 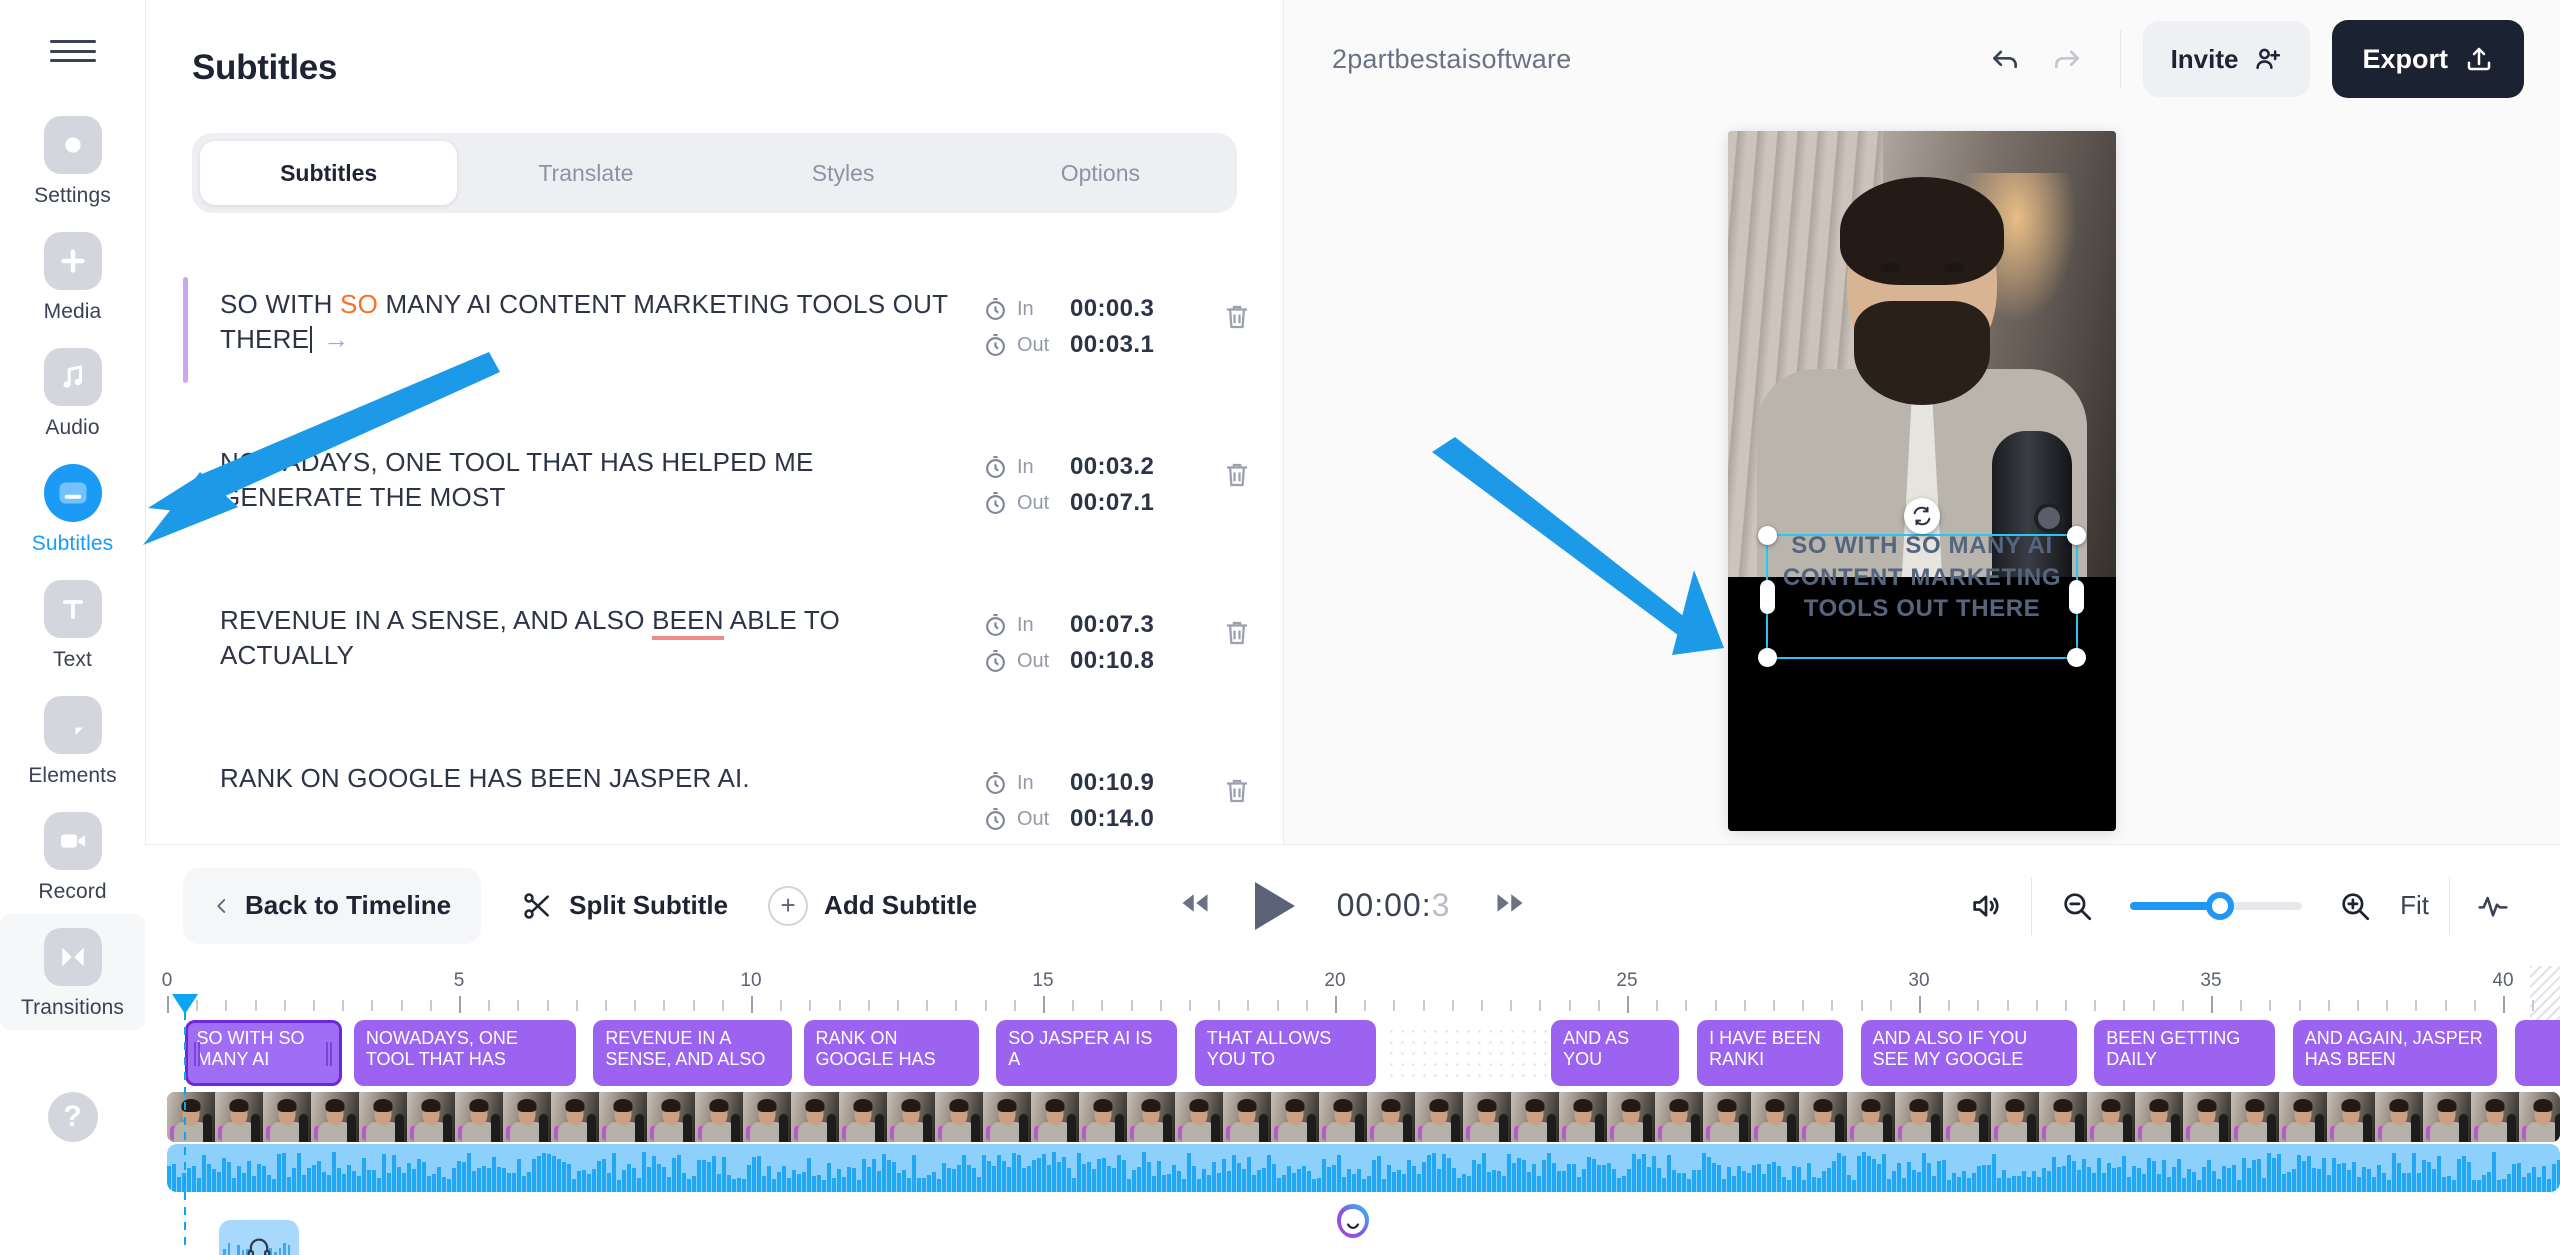 What do you see at coordinates (72, 392) in the screenshot?
I see `sidebar-item-audio: Audio` at bounding box center [72, 392].